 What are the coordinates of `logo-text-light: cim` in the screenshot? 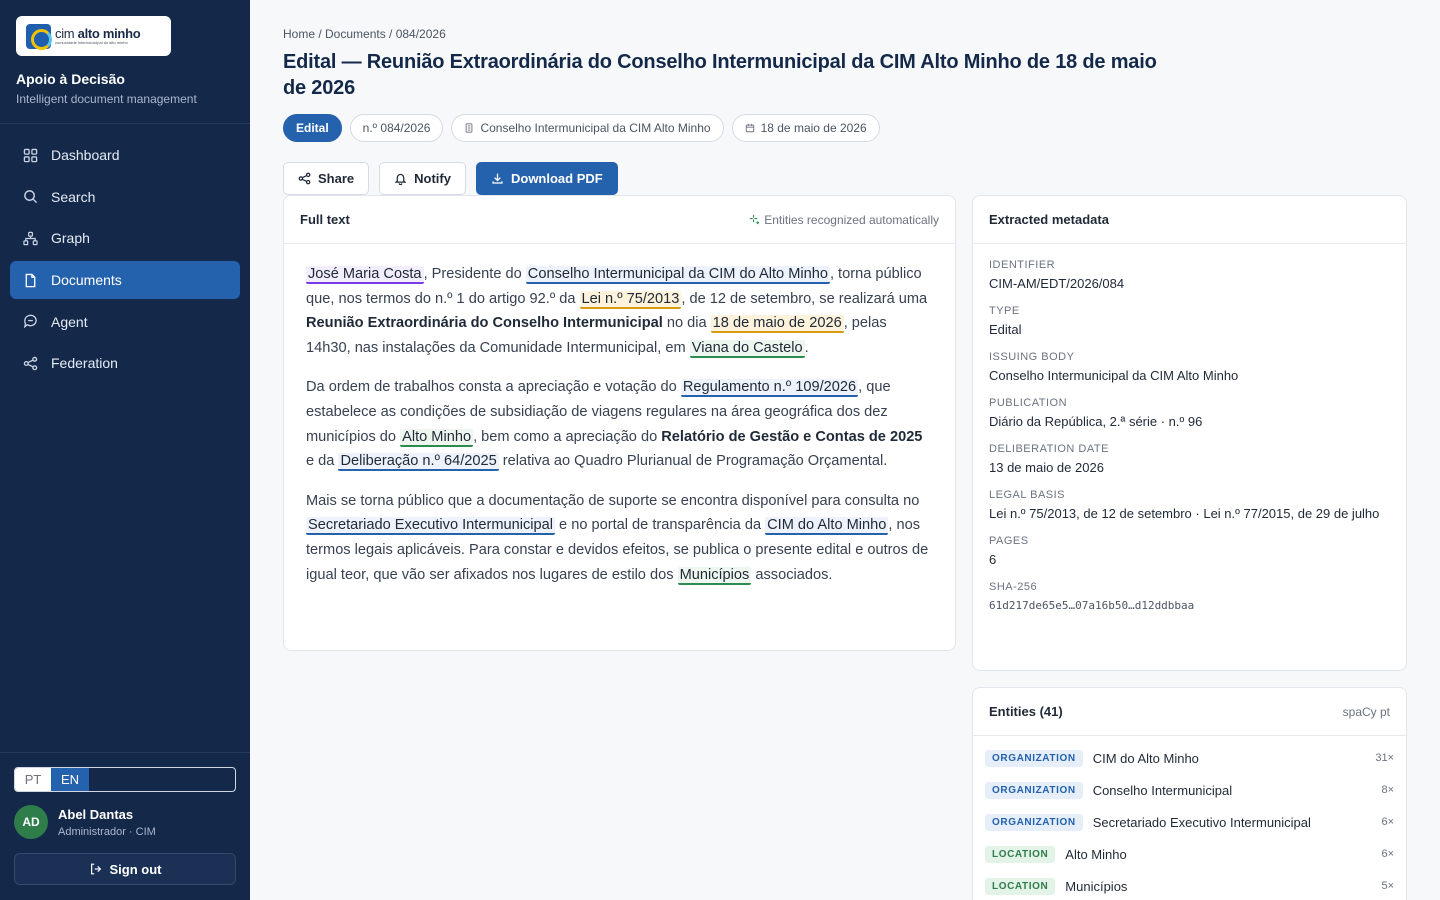 It's located at (66, 33).